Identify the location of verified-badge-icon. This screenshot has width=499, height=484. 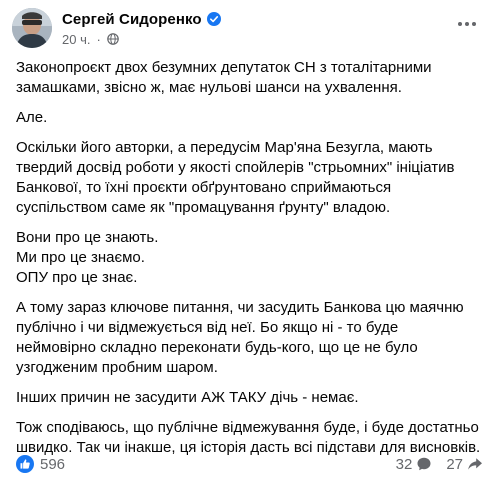
(213, 19).